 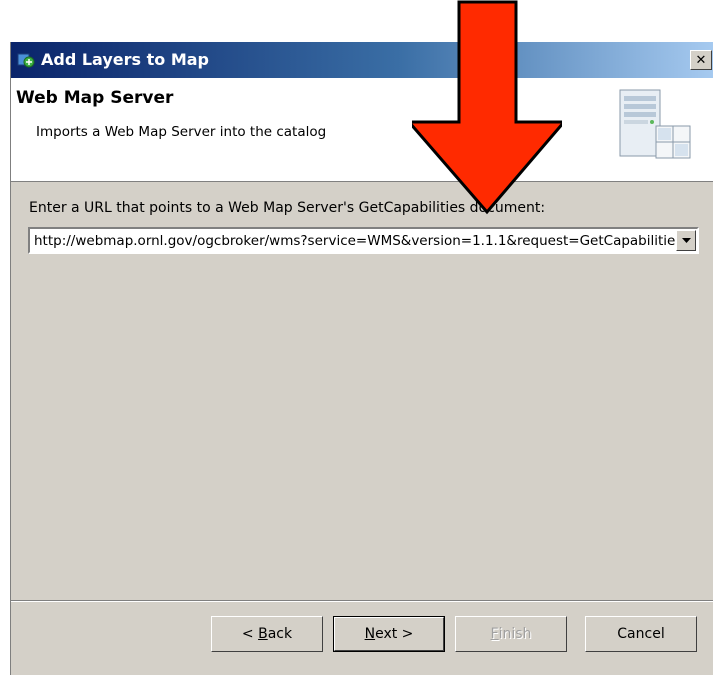 What do you see at coordinates (494, 634) in the screenshot?
I see `finish-button-mnemonic: F` at bounding box center [494, 634].